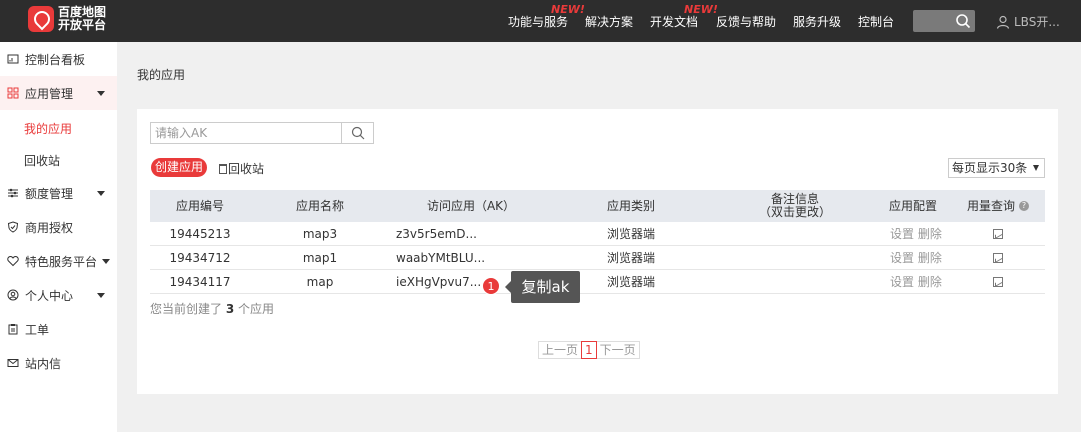 This screenshot has height=432, width=1081. I want to click on nav-features: 功能与服务, so click(538, 21).